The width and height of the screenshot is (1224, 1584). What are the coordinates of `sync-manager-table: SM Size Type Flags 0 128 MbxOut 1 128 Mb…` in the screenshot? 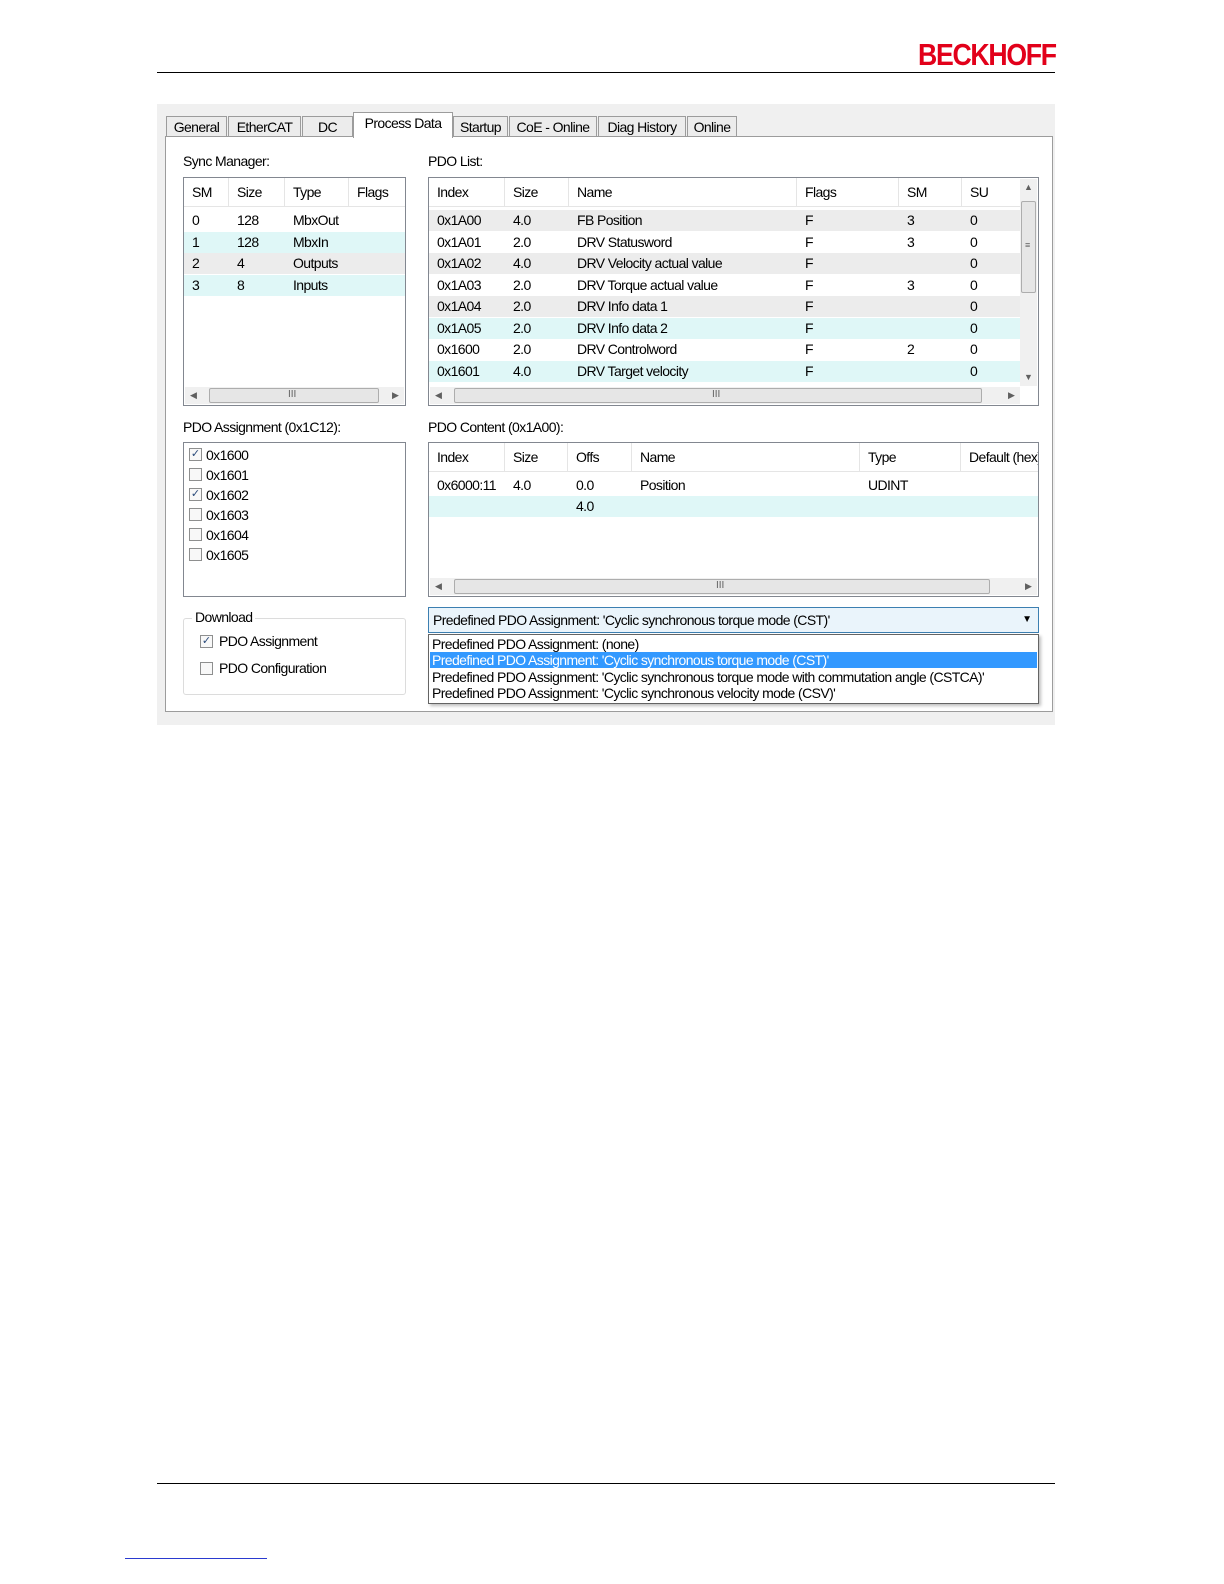 It's located at (294, 291).